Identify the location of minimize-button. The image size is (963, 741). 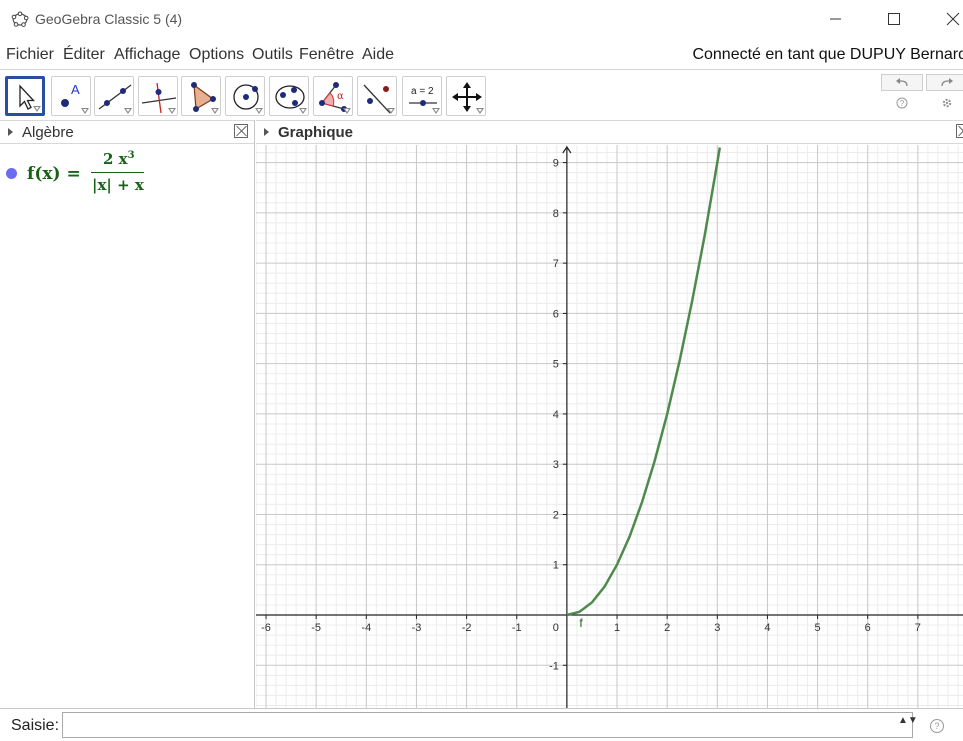
(836, 19).